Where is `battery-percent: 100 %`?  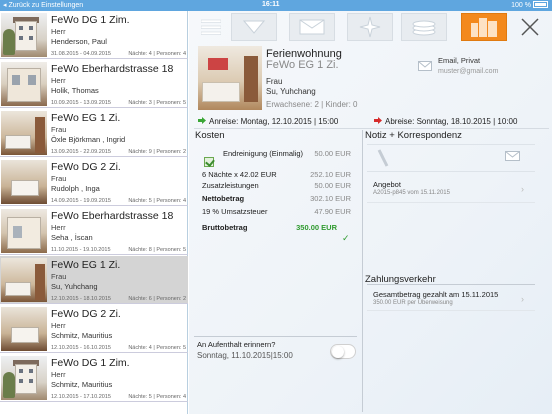
battery-percent: 100 % is located at coordinates (521, 5).